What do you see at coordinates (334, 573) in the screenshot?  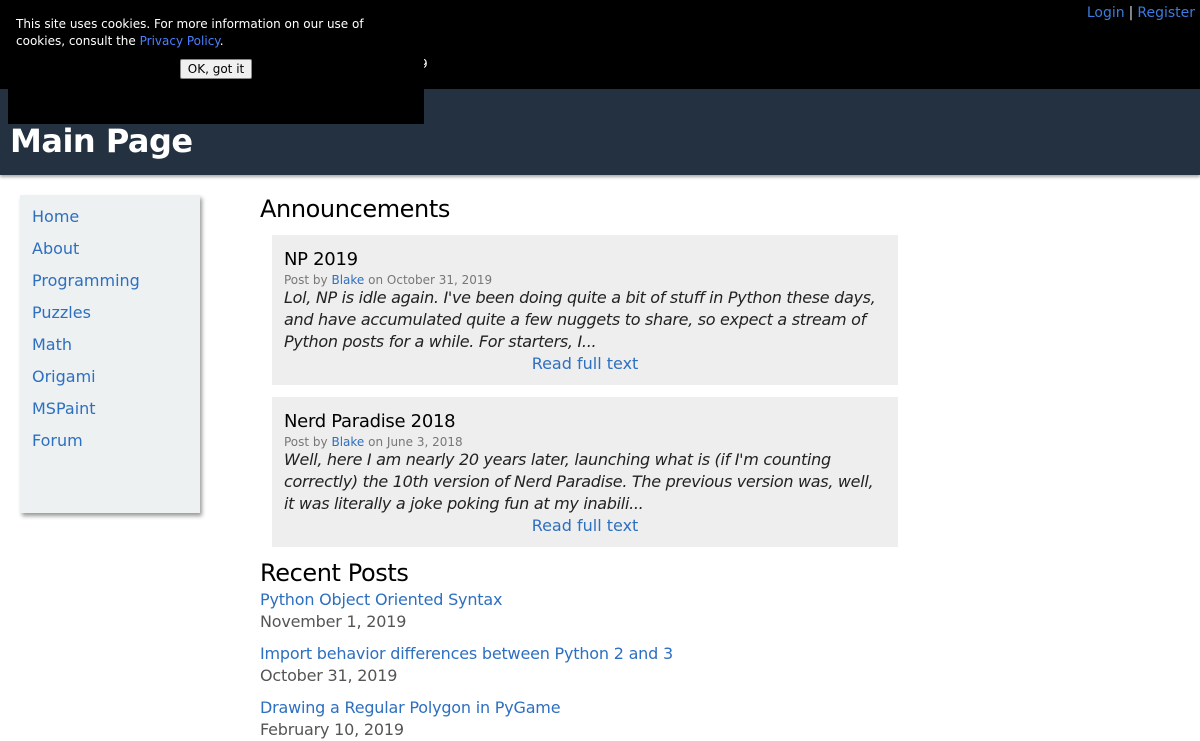 I see `recent-posts-heading: Recent Posts` at bounding box center [334, 573].